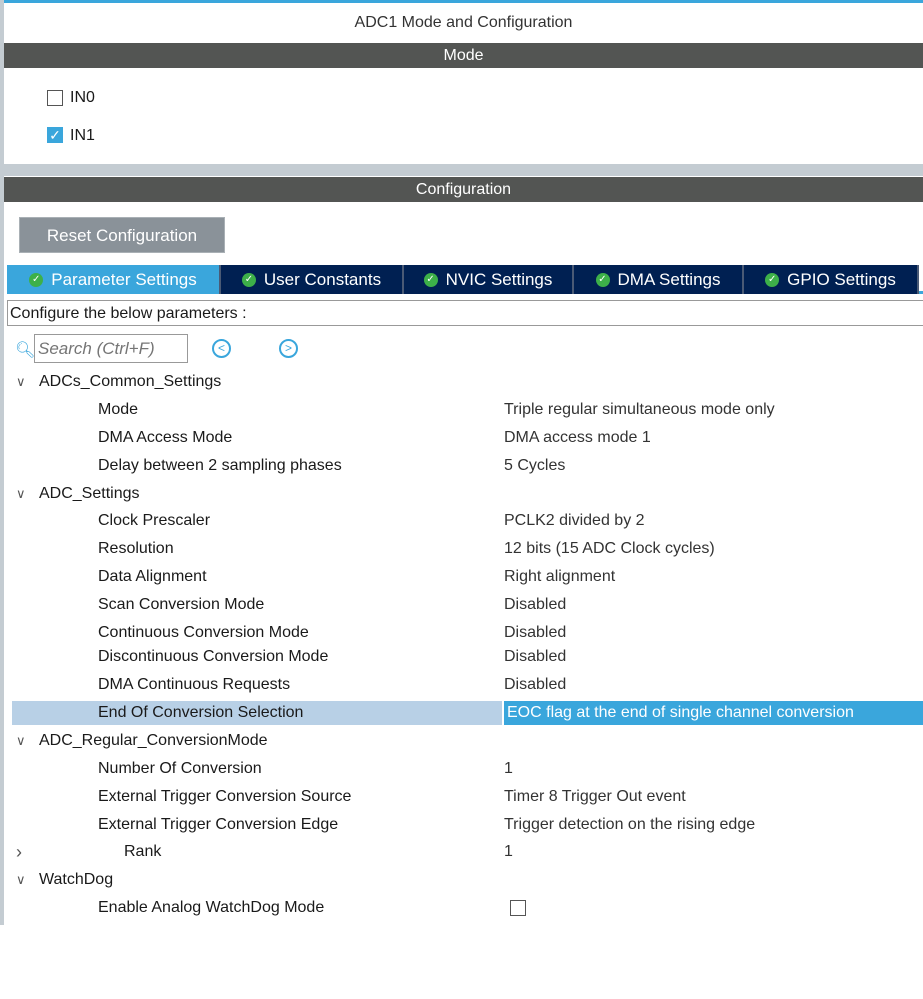  What do you see at coordinates (467, 657) in the screenshot?
I see `table-row: Discontinuous Conversion Mode Disabled` at bounding box center [467, 657].